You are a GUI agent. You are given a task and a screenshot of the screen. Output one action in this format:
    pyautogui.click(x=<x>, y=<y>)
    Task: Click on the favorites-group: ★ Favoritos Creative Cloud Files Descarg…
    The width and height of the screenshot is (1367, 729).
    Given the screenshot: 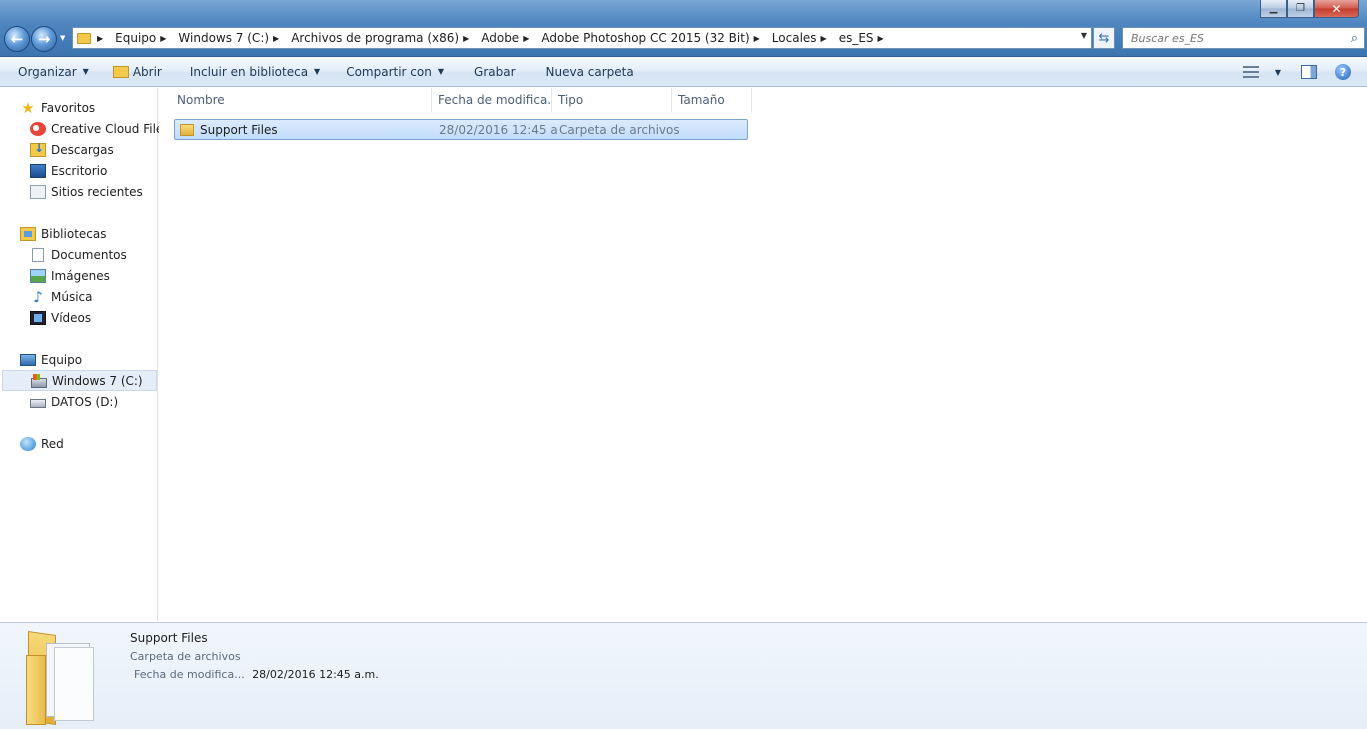 What is the action you would take?
    pyautogui.click(x=85, y=149)
    